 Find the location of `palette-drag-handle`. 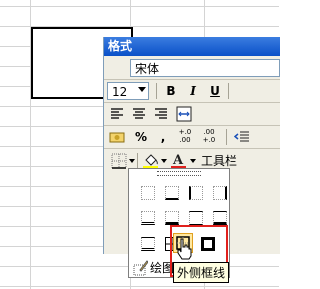

palette-drag-handle is located at coordinates (179, 173).